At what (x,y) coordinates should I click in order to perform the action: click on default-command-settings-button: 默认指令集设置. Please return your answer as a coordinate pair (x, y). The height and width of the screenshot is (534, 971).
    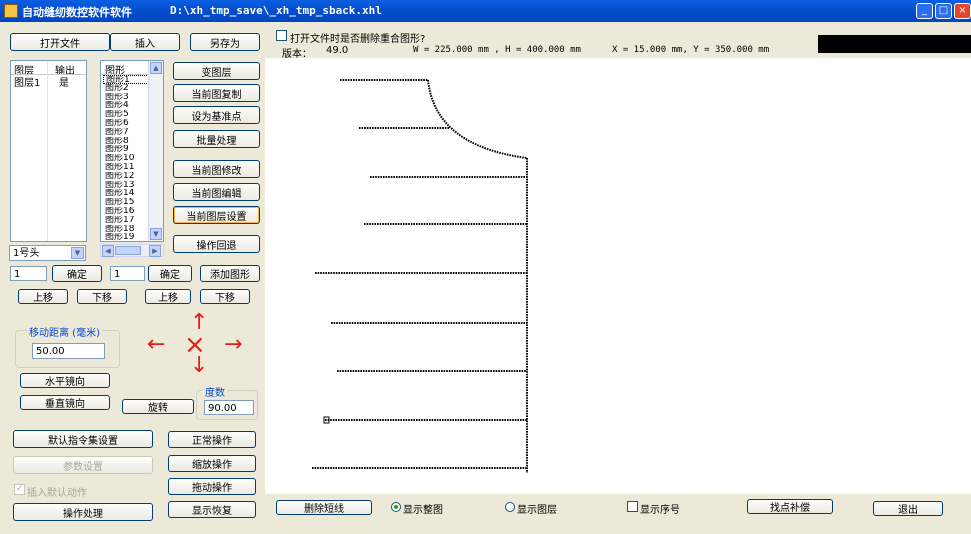
    Looking at the image, I should click on (83, 439).